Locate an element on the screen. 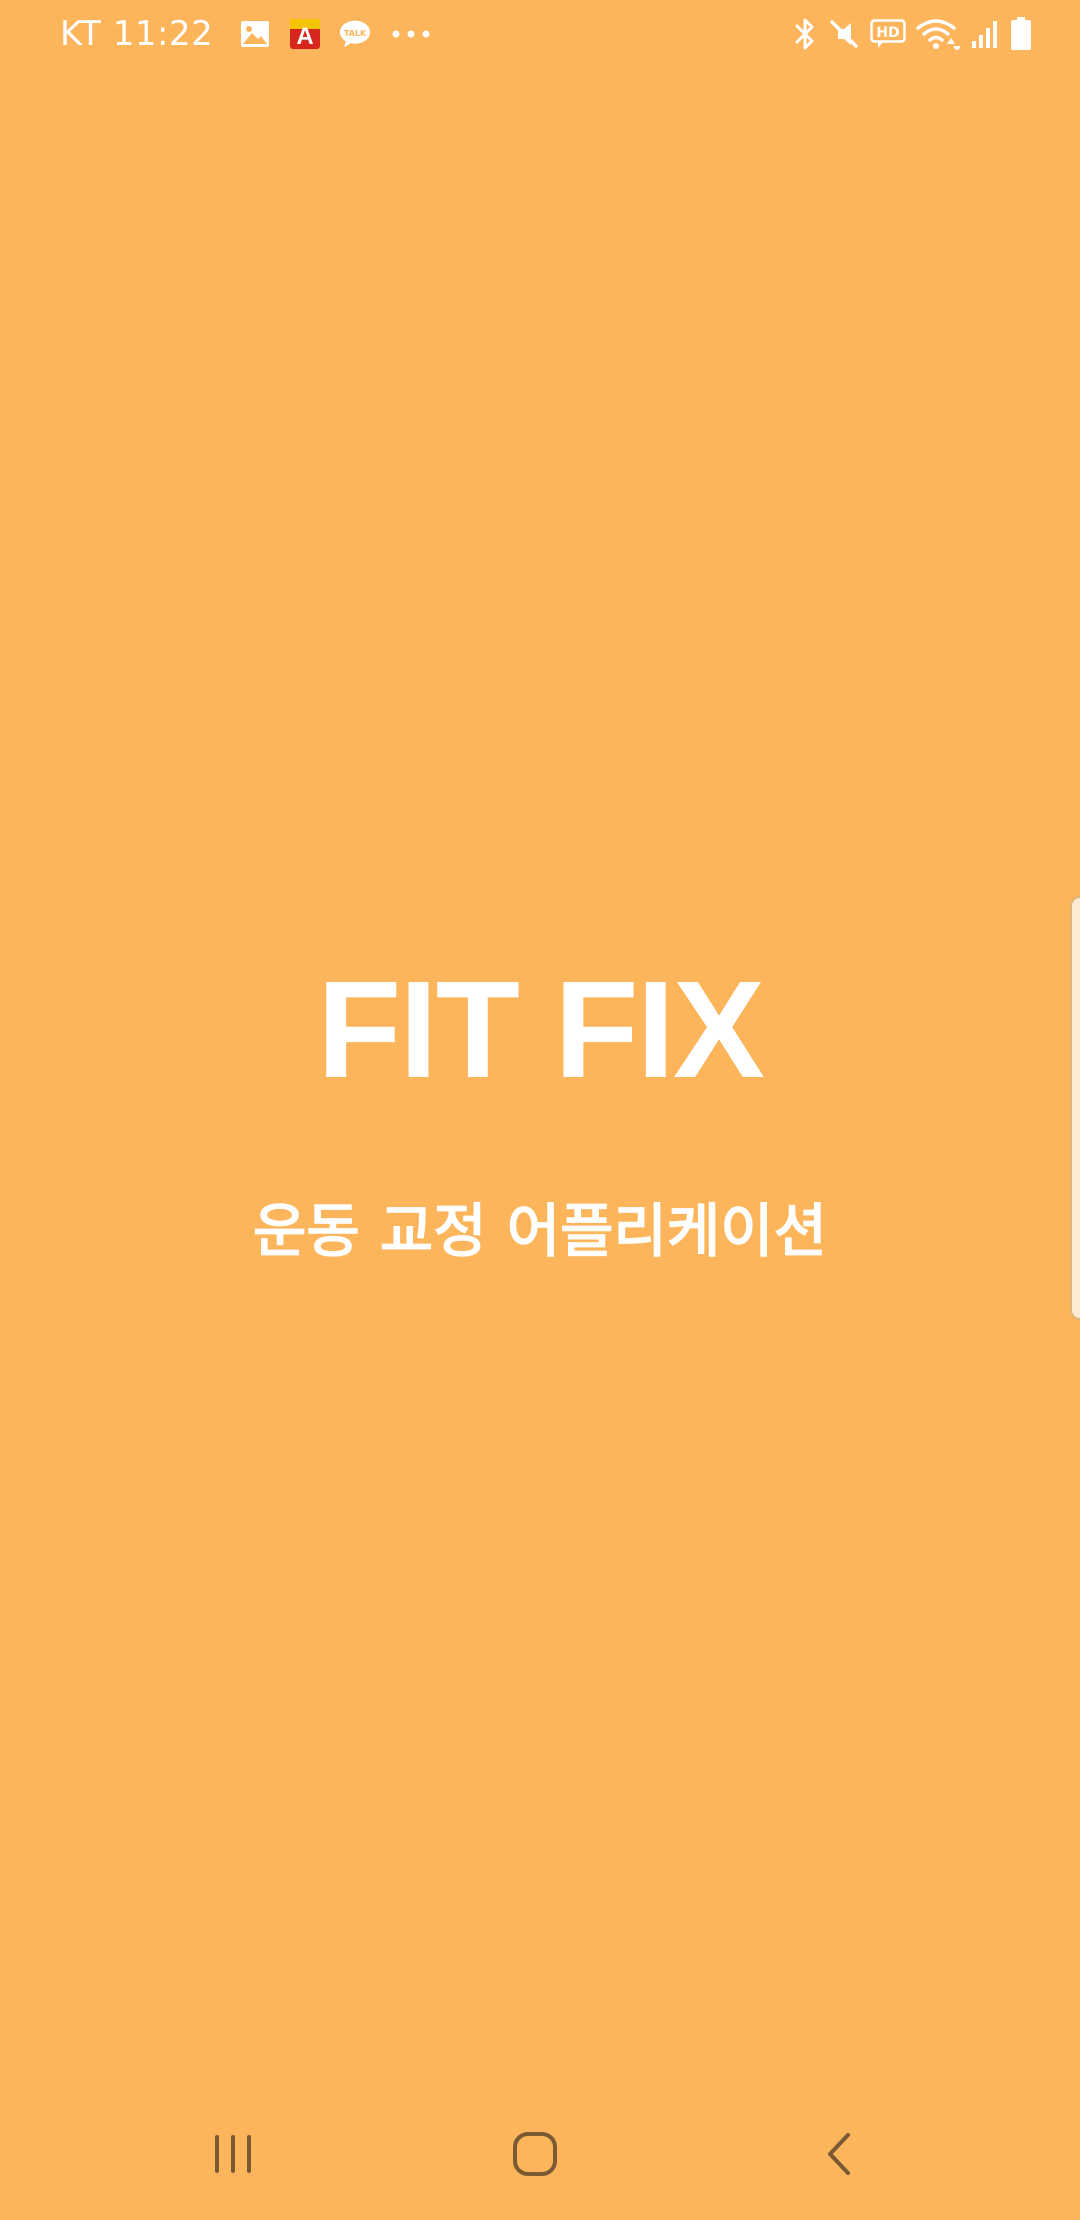 Image resolution: width=1080 pixels, height=2220 pixels. acrobat-icon: A is located at coordinates (305, 34).